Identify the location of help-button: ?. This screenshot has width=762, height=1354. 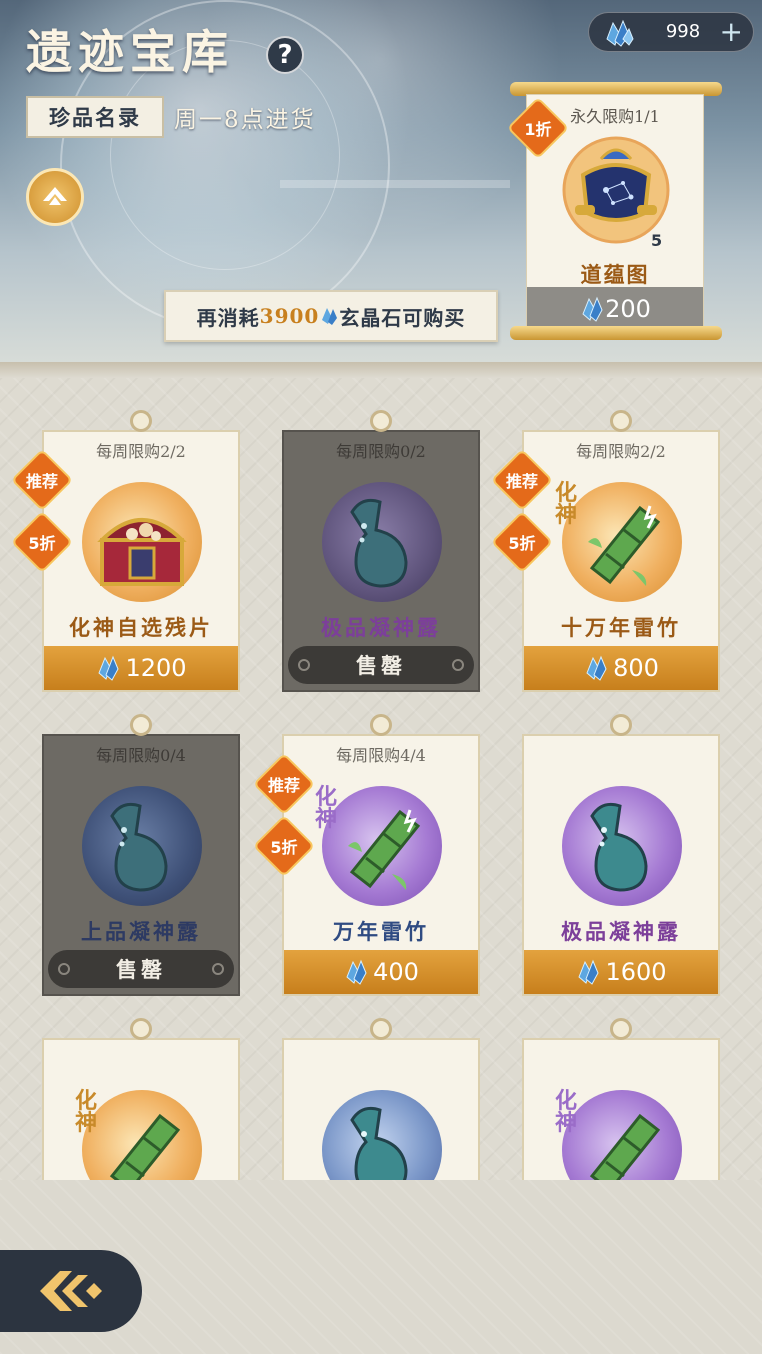
(285, 55).